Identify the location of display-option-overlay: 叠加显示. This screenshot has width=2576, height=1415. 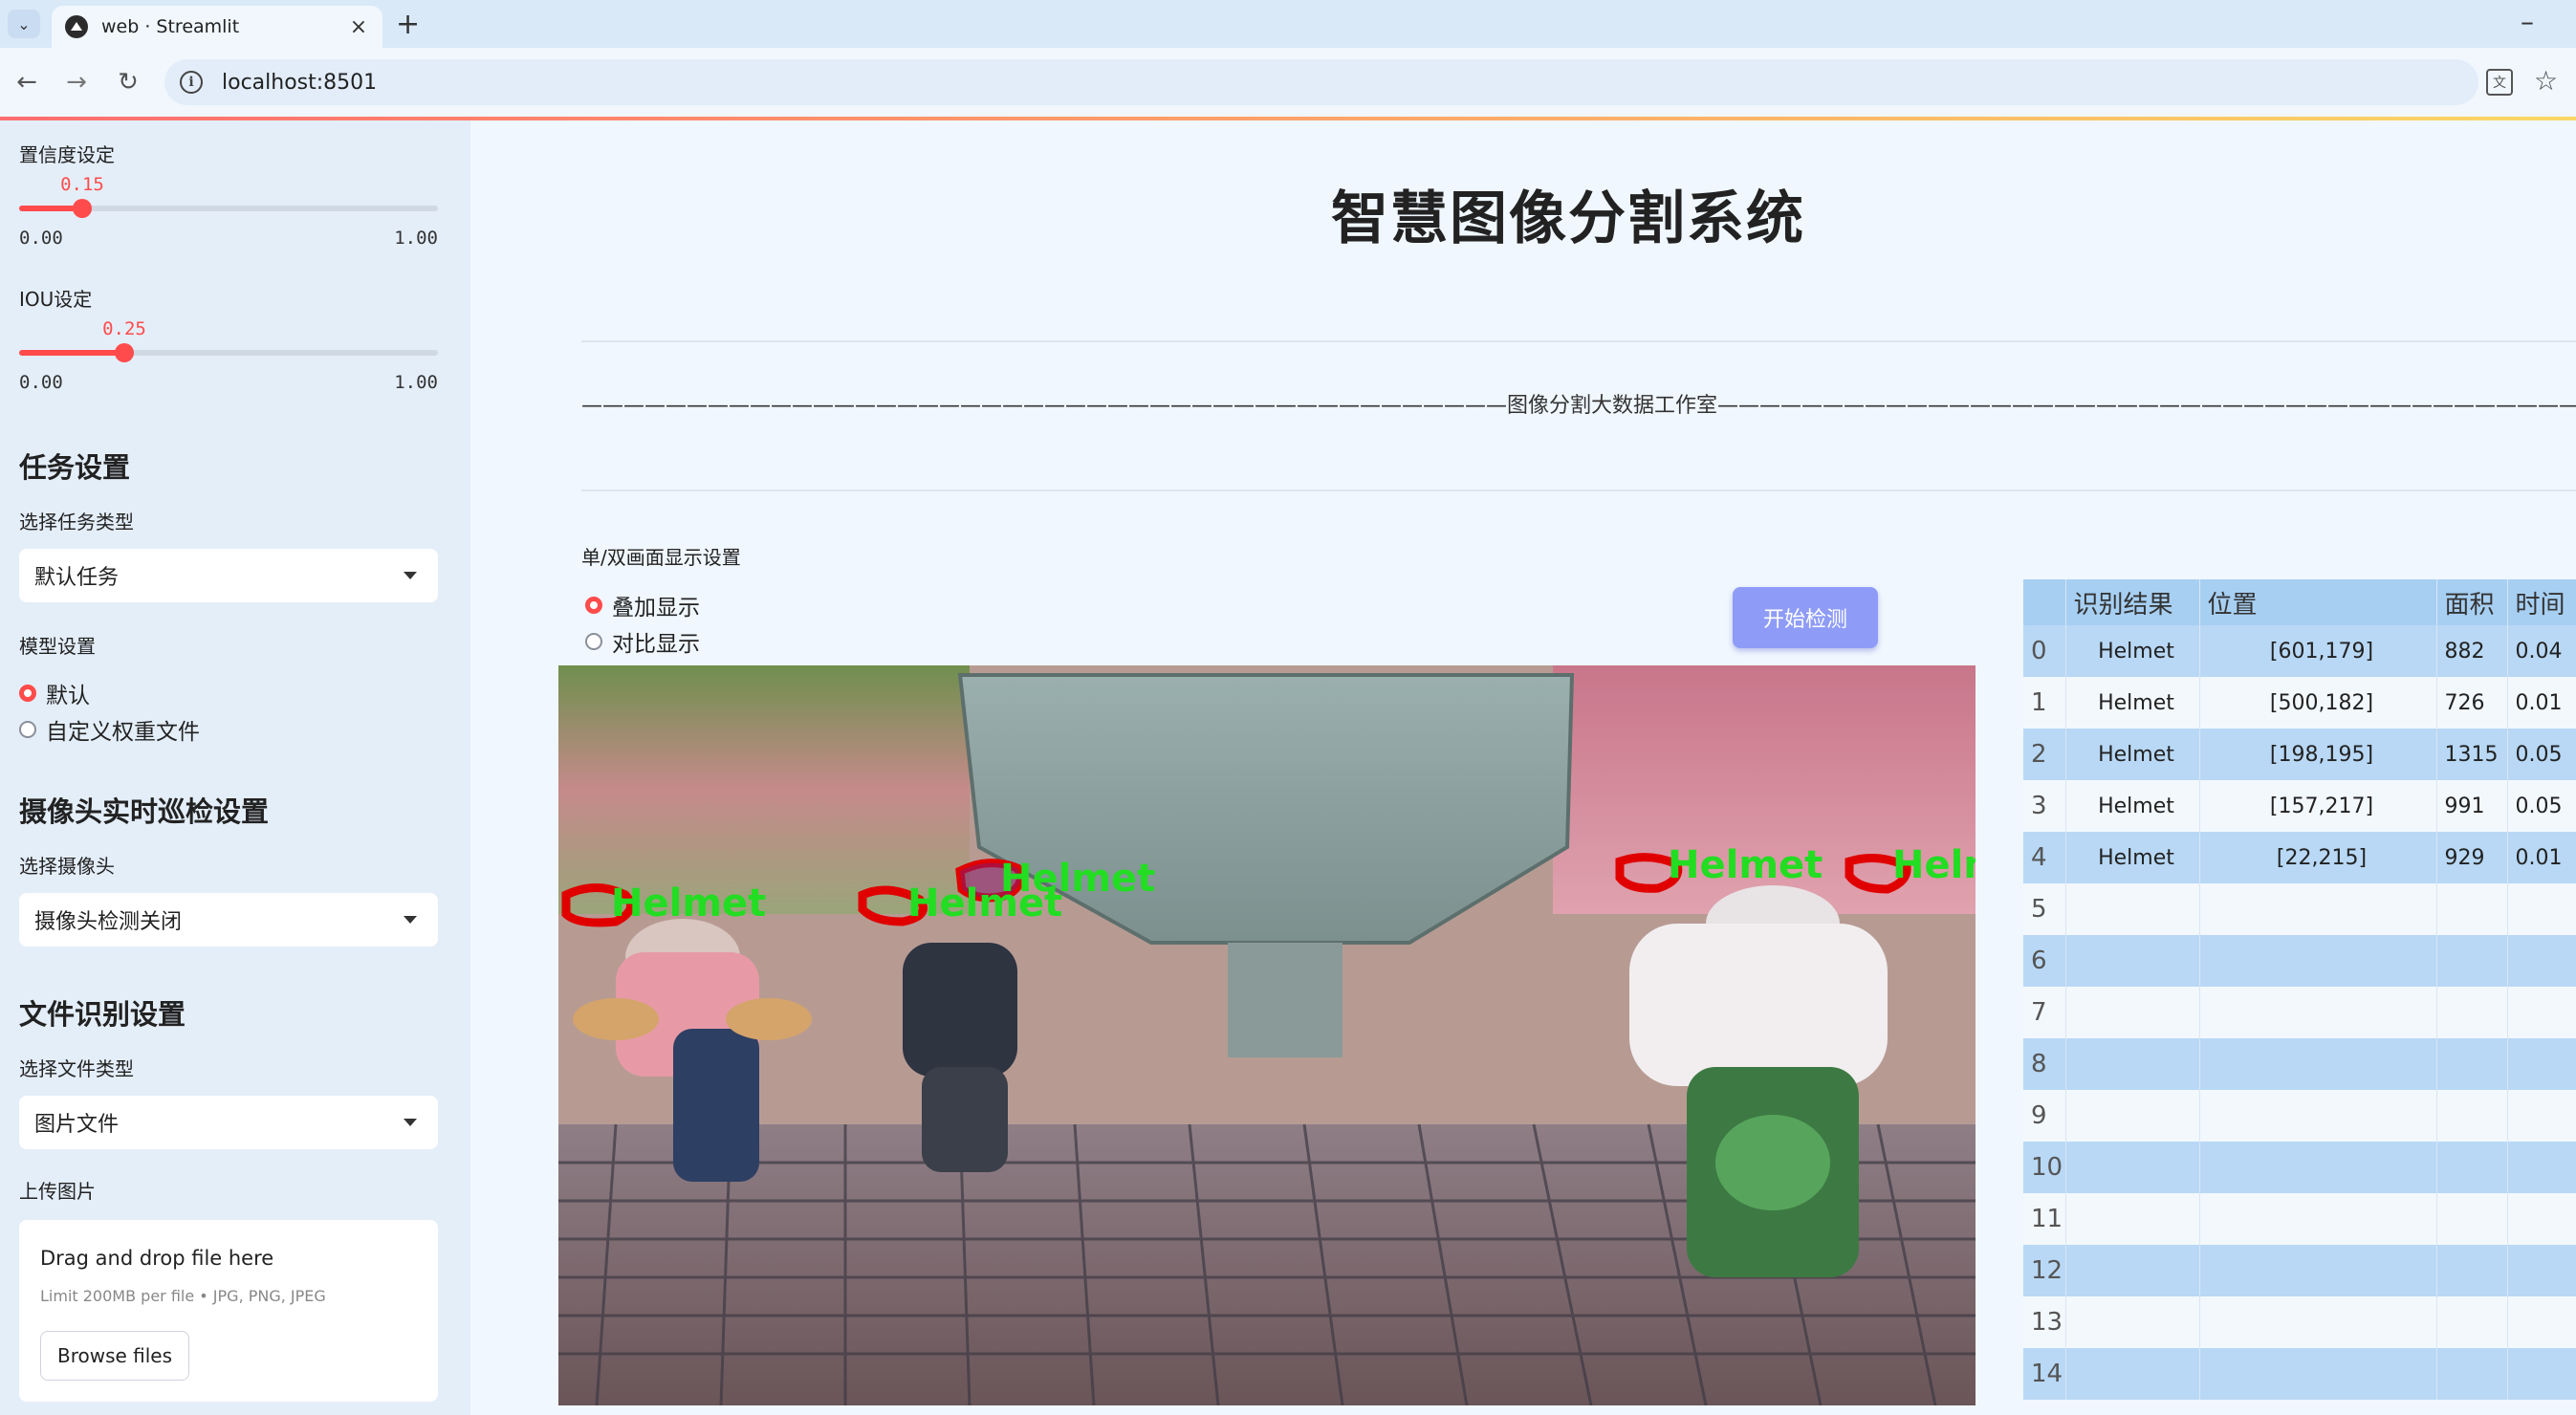
(642, 605).